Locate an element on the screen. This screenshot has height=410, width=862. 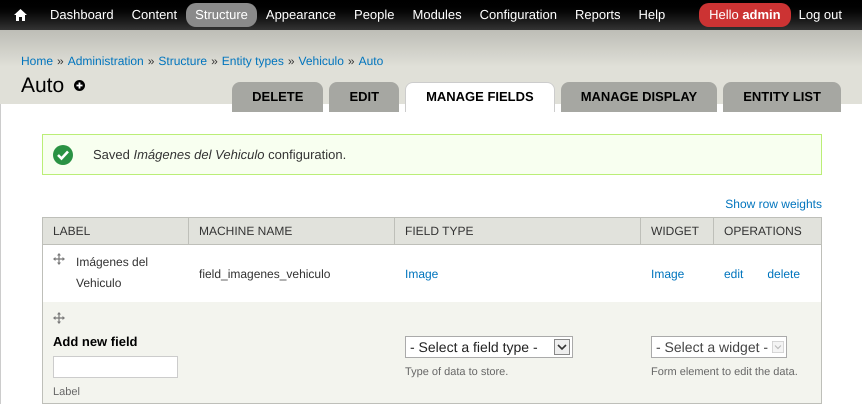
column-header: MACHINE NAME is located at coordinates (292, 231).